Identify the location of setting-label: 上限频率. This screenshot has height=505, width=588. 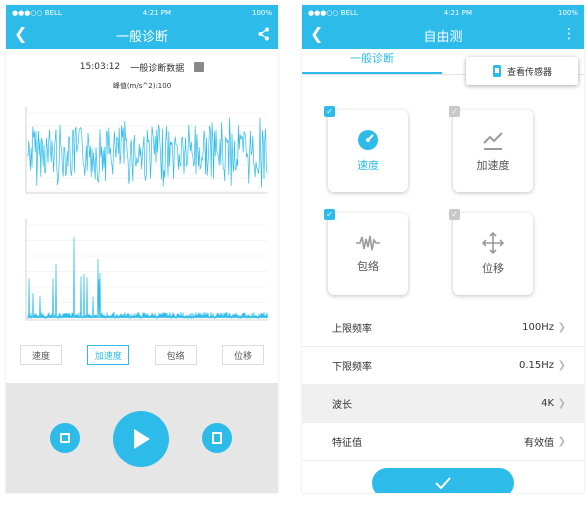
(352, 329).